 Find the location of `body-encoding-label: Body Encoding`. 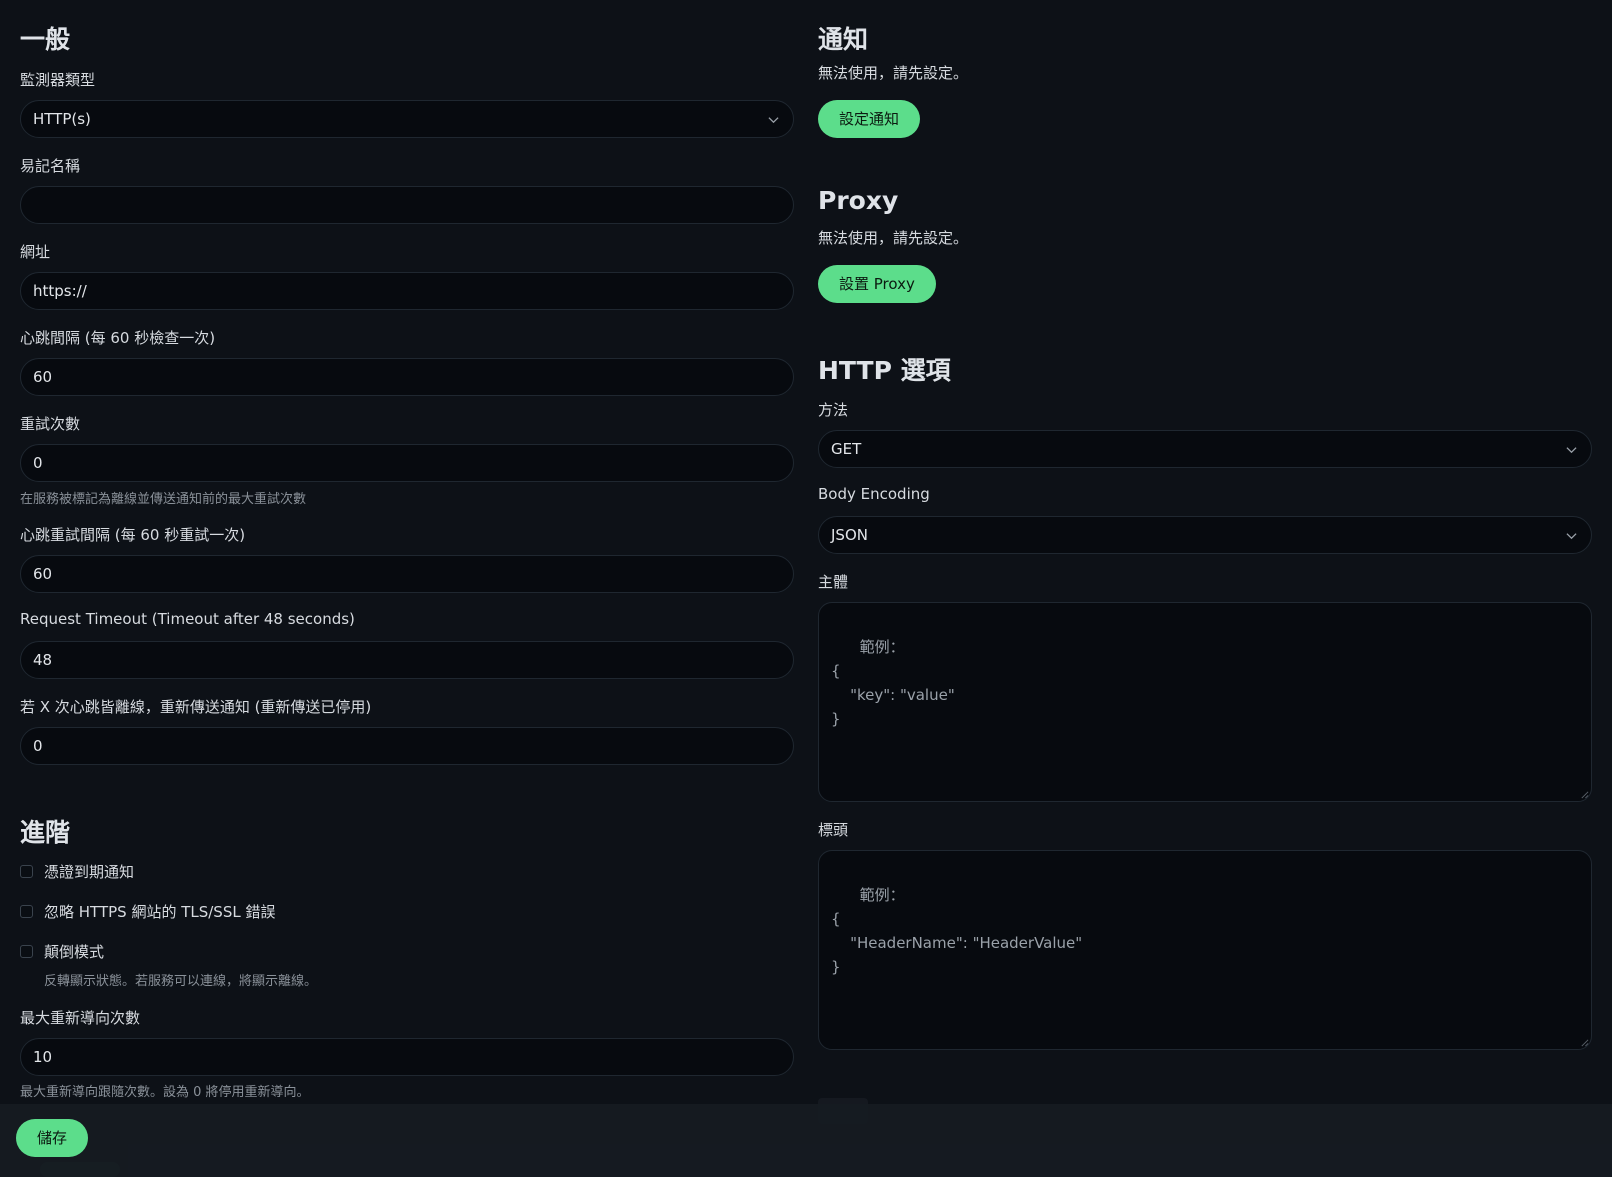

body-encoding-label: Body Encoding is located at coordinates (874, 494).